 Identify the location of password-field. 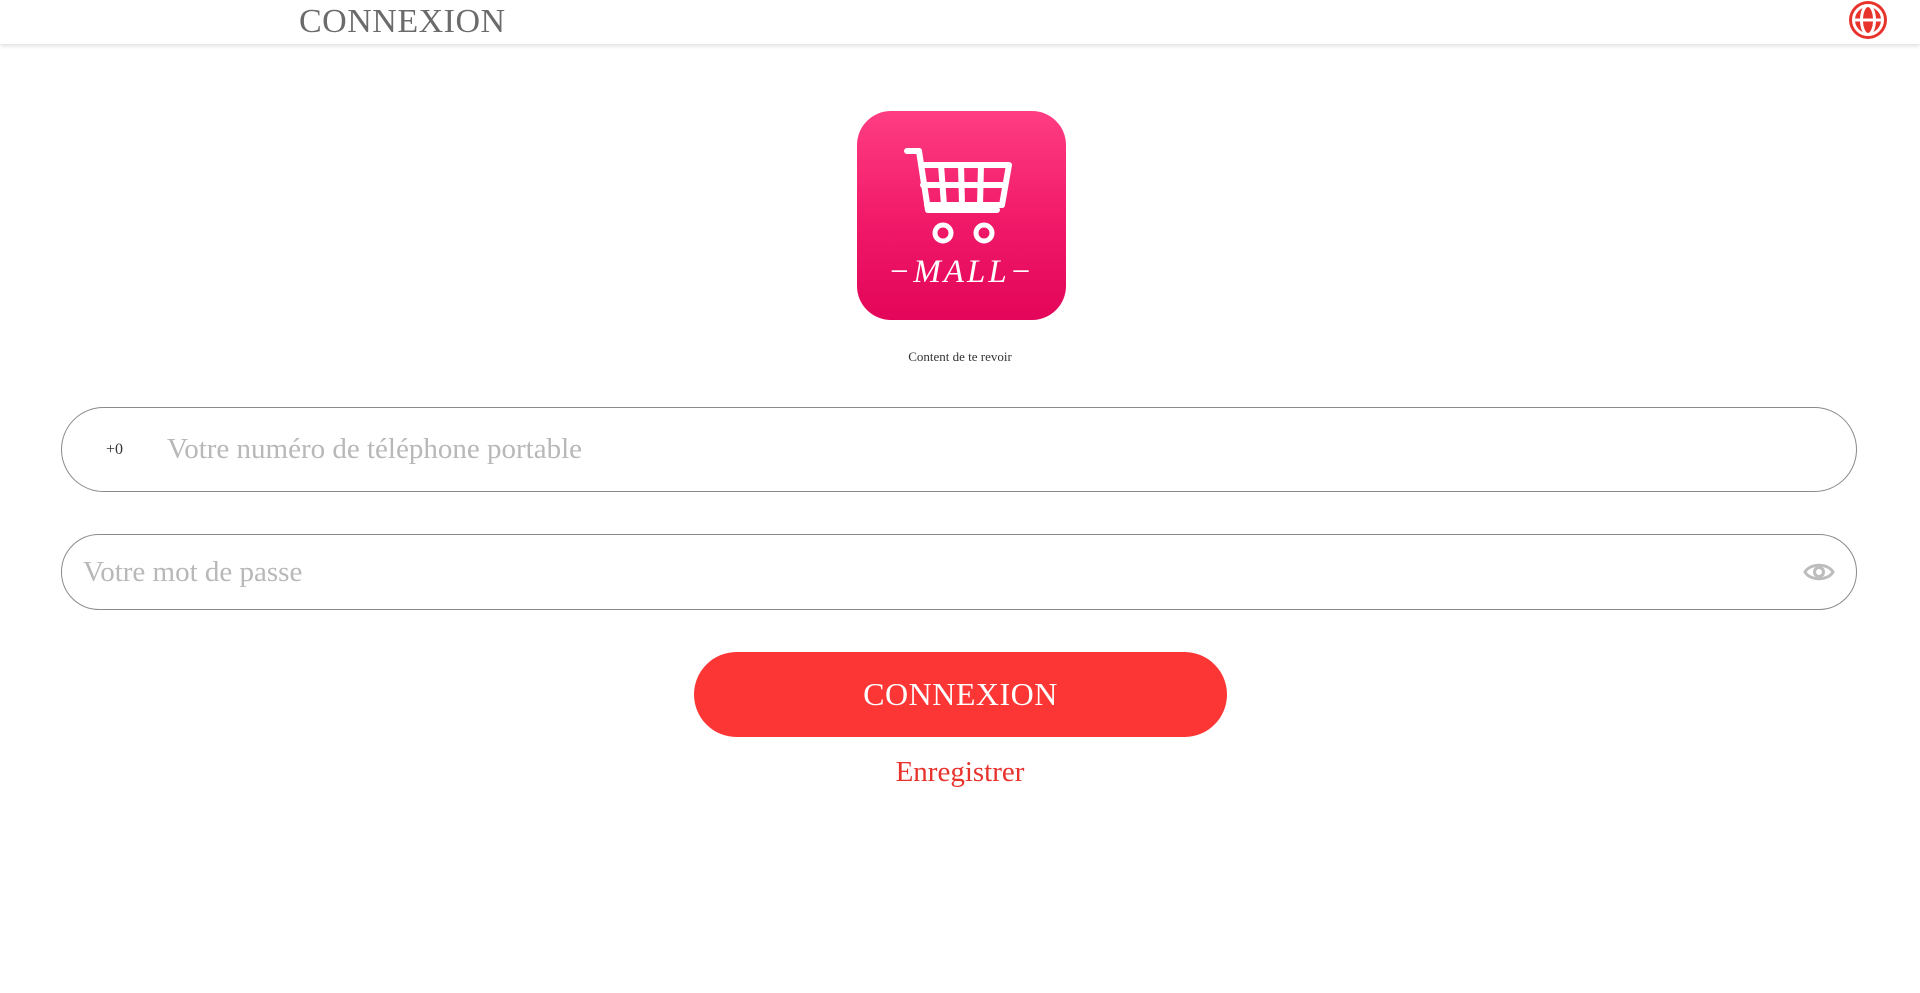
(959, 572).